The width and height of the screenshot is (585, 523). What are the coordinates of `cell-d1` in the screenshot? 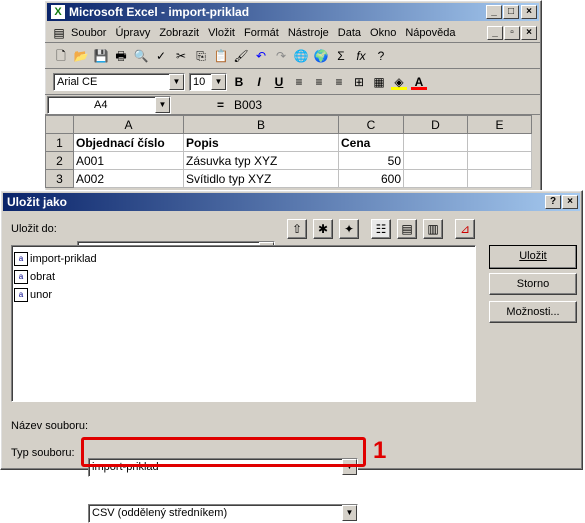 It's located at (435, 142).